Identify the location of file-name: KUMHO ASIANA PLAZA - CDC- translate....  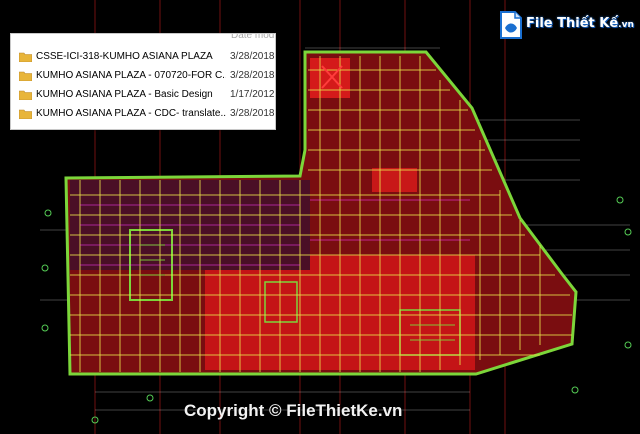
(131, 113).